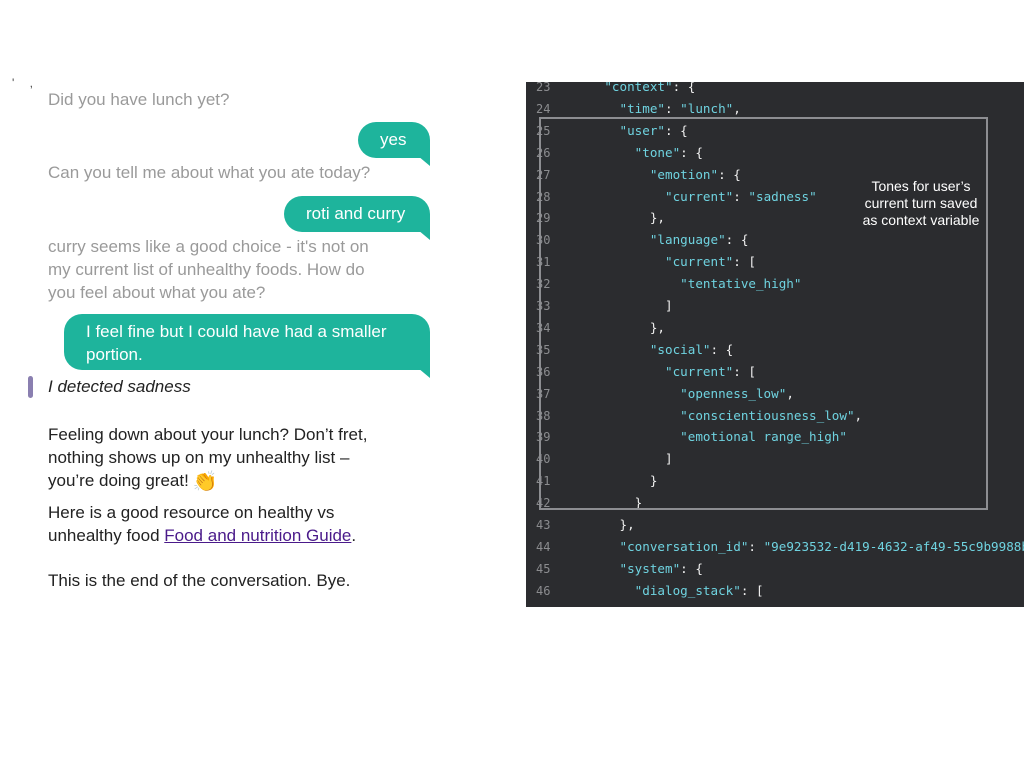 This screenshot has height=768, width=1024. What do you see at coordinates (543, 481) in the screenshot?
I see `line-number: 41` at bounding box center [543, 481].